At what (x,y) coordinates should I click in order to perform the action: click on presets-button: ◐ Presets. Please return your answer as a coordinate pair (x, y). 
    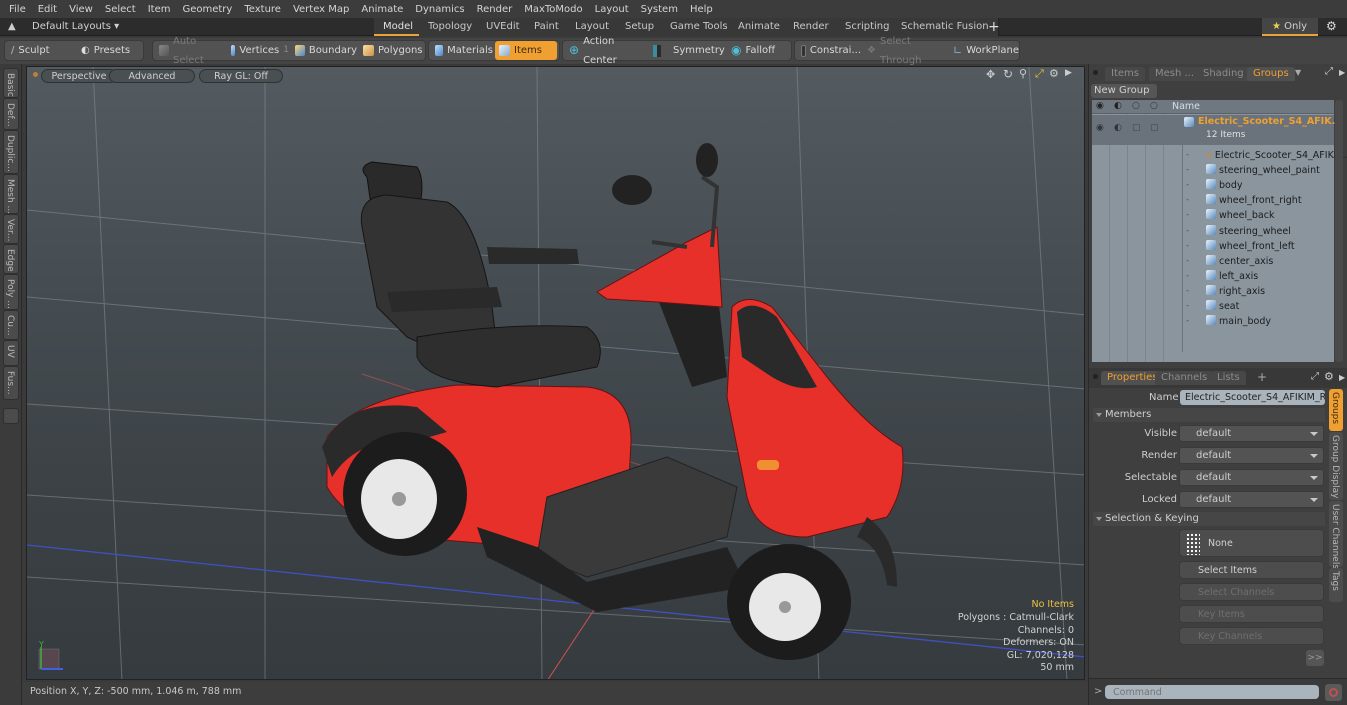
    Looking at the image, I should click on (109, 50).